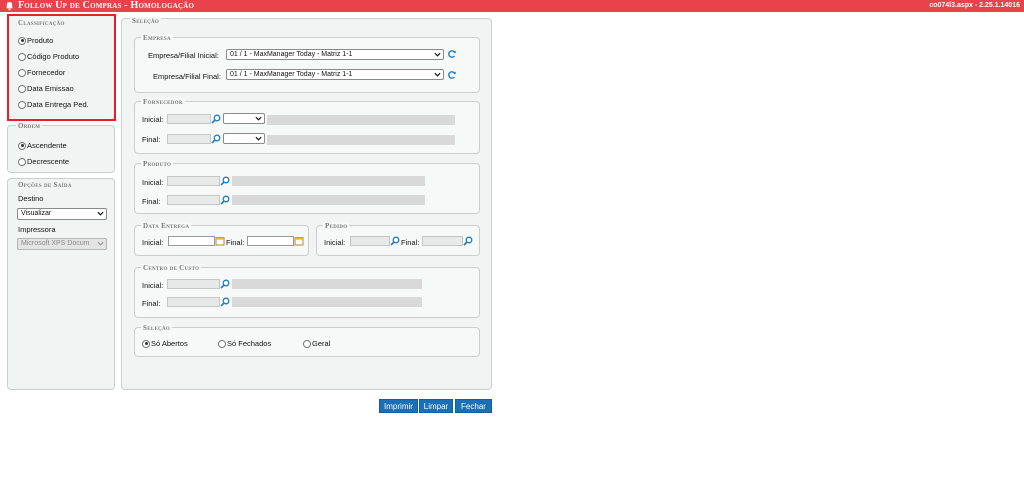  I want to click on empresa-inicial-label: Empresa/Filial Inicial:, so click(183, 55).